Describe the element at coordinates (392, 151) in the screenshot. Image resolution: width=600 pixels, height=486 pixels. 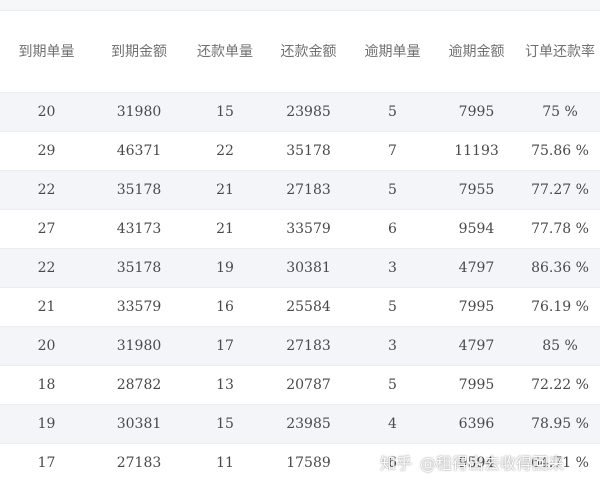
I see `cell-overdue-orders: 7` at that location.